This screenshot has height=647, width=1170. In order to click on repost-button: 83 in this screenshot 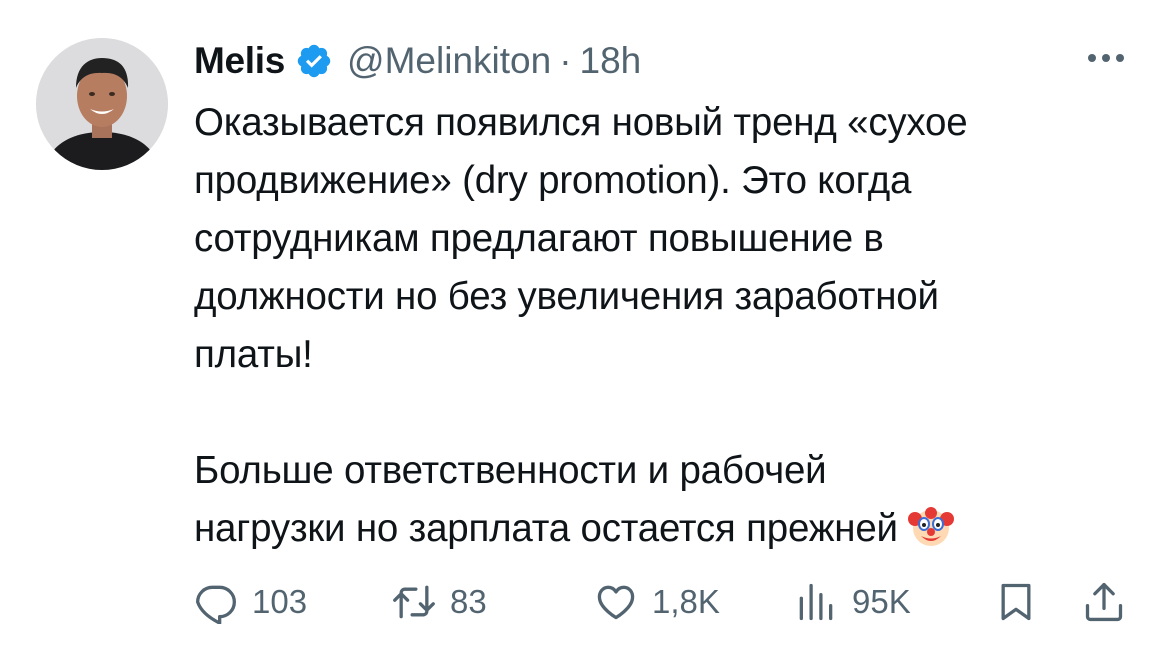, I will do `click(439, 602)`.